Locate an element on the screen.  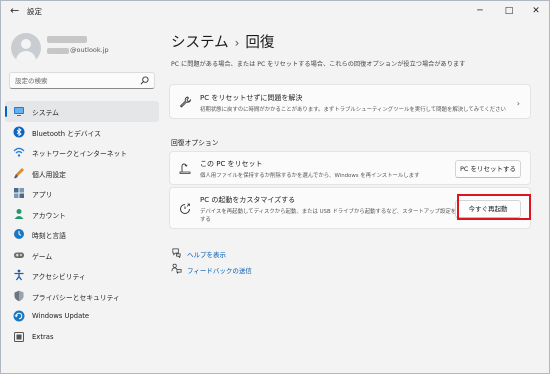
sidebar-item-personalization: 個人用設定 is located at coordinates (82, 173).